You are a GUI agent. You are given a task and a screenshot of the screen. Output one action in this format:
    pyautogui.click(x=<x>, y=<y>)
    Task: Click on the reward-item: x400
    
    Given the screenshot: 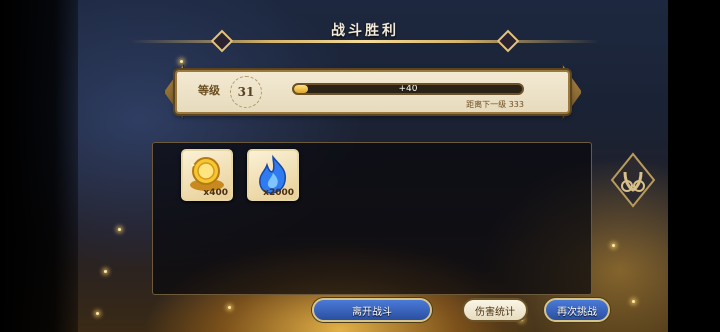 What is the action you would take?
    pyautogui.click(x=207, y=175)
    